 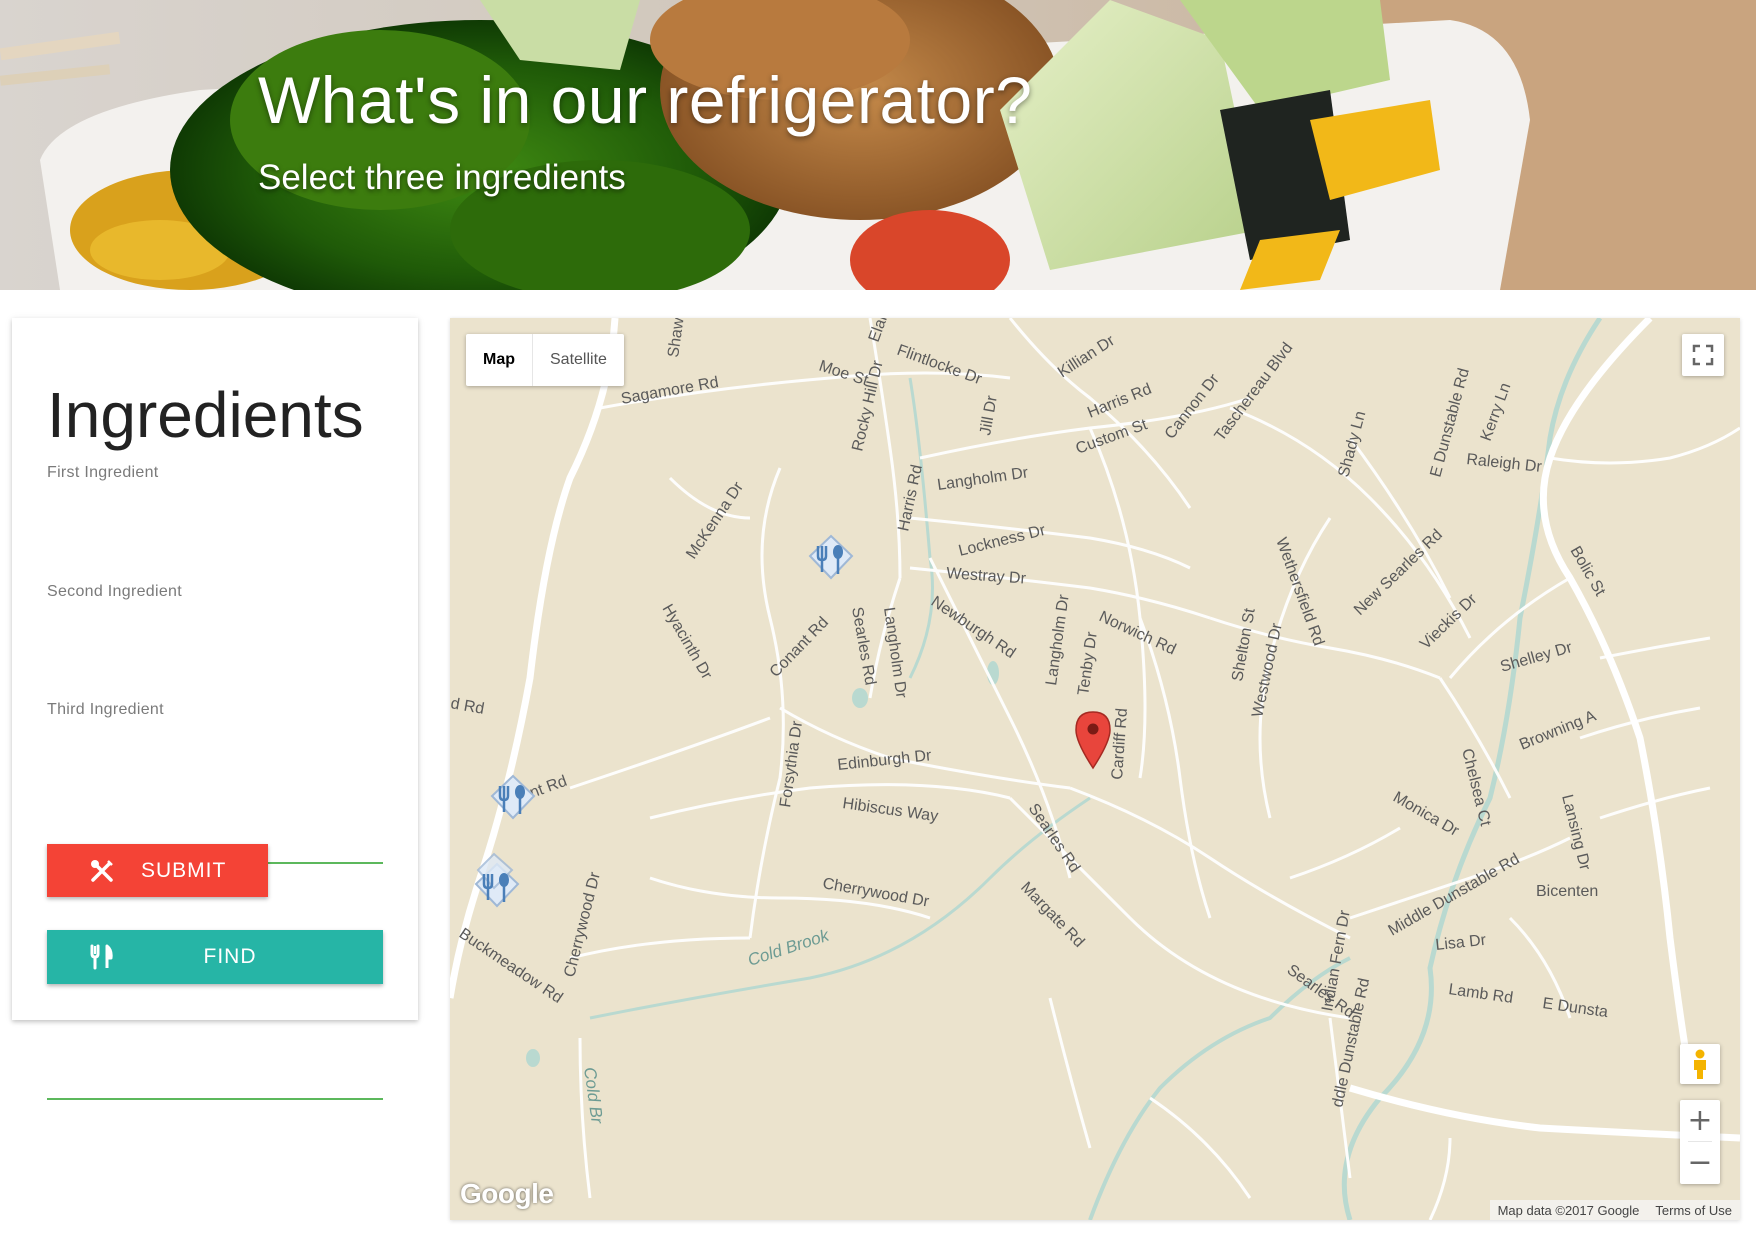 I want to click on street-label: Jill Dr, so click(x=989, y=415).